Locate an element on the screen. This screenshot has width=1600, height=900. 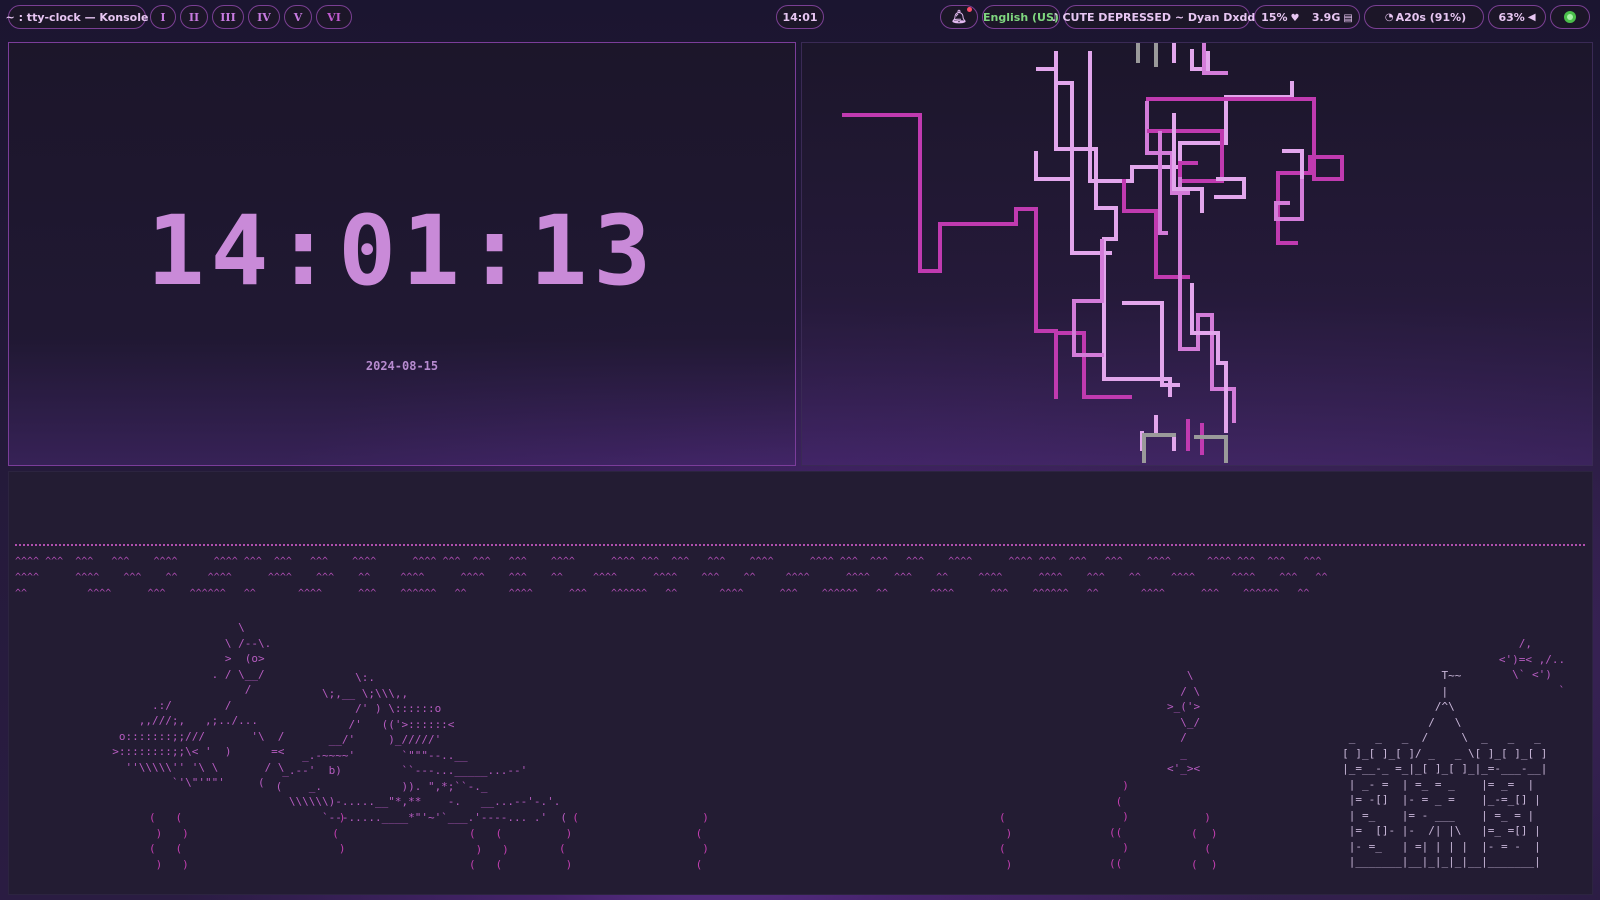
network-label: A20s (91%) is located at coordinates (1431, 17).